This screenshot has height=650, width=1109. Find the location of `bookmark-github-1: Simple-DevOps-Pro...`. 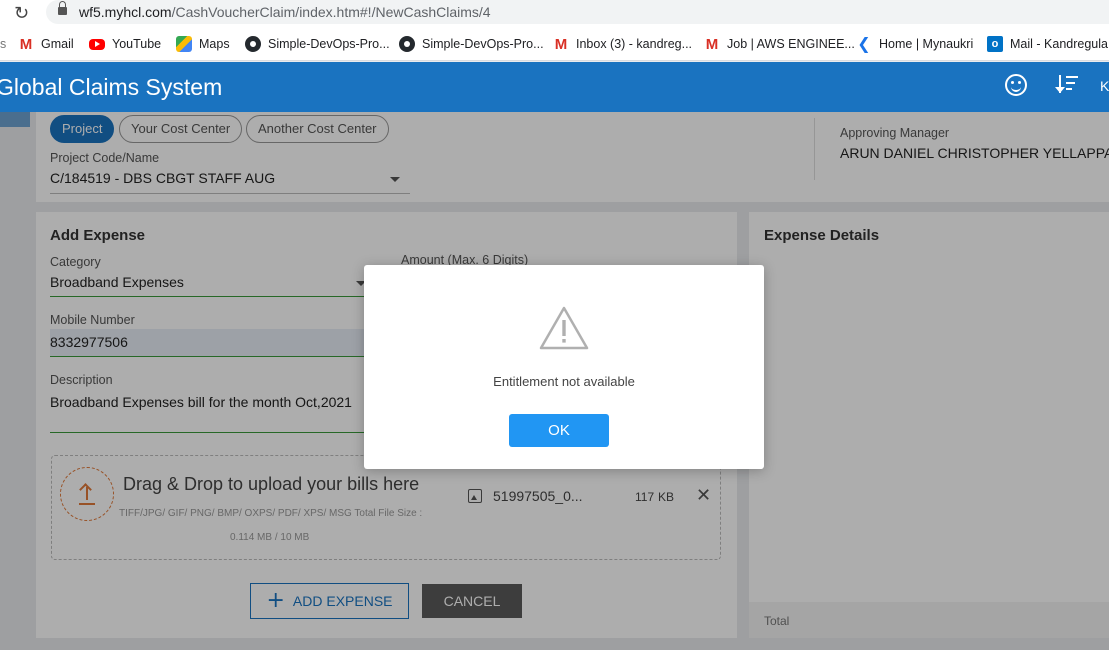

bookmark-github-1: Simple-DevOps-Pro... is located at coordinates (317, 44).